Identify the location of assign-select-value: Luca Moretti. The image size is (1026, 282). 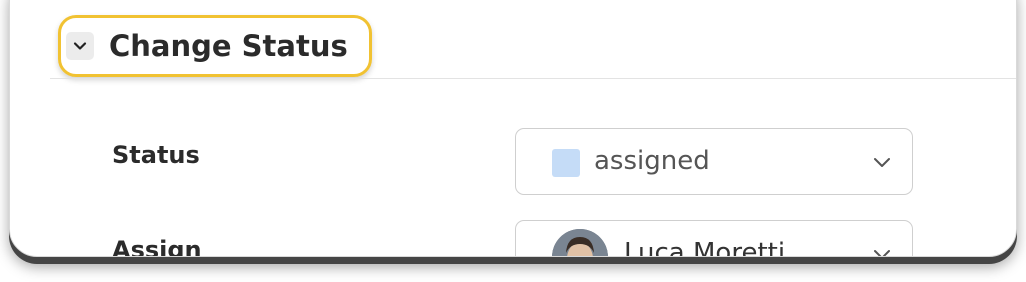
(705, 247).